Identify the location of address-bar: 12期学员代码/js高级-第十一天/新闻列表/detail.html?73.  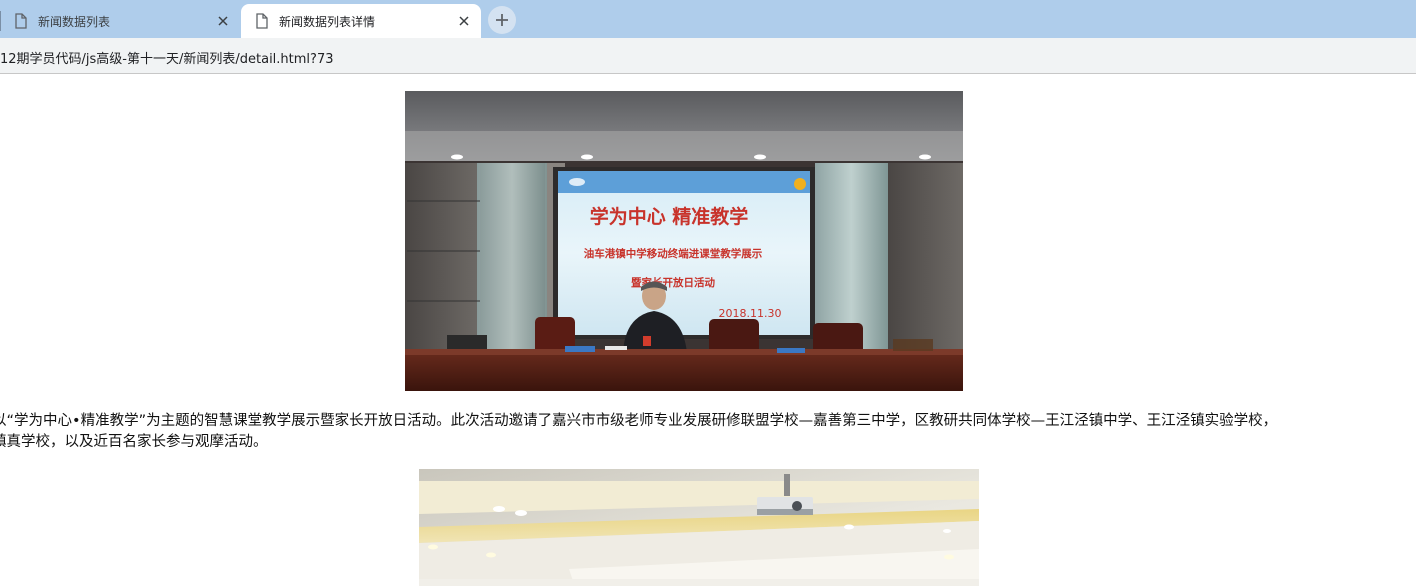
(708, 56).